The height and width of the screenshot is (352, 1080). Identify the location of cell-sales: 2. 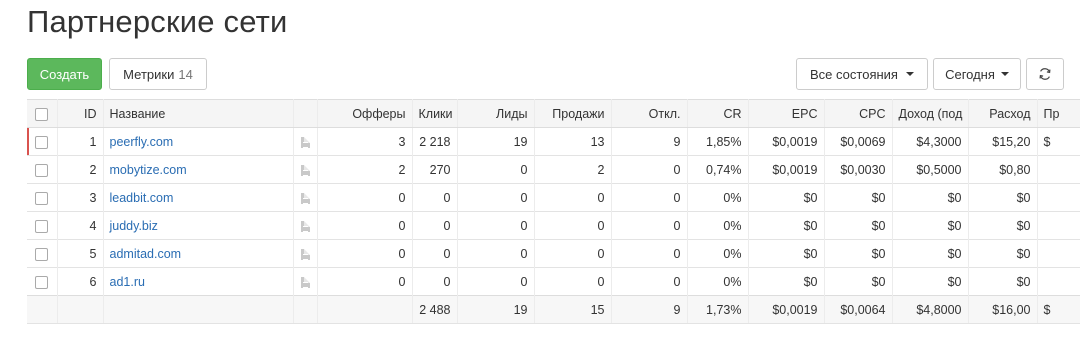
(573, 169).